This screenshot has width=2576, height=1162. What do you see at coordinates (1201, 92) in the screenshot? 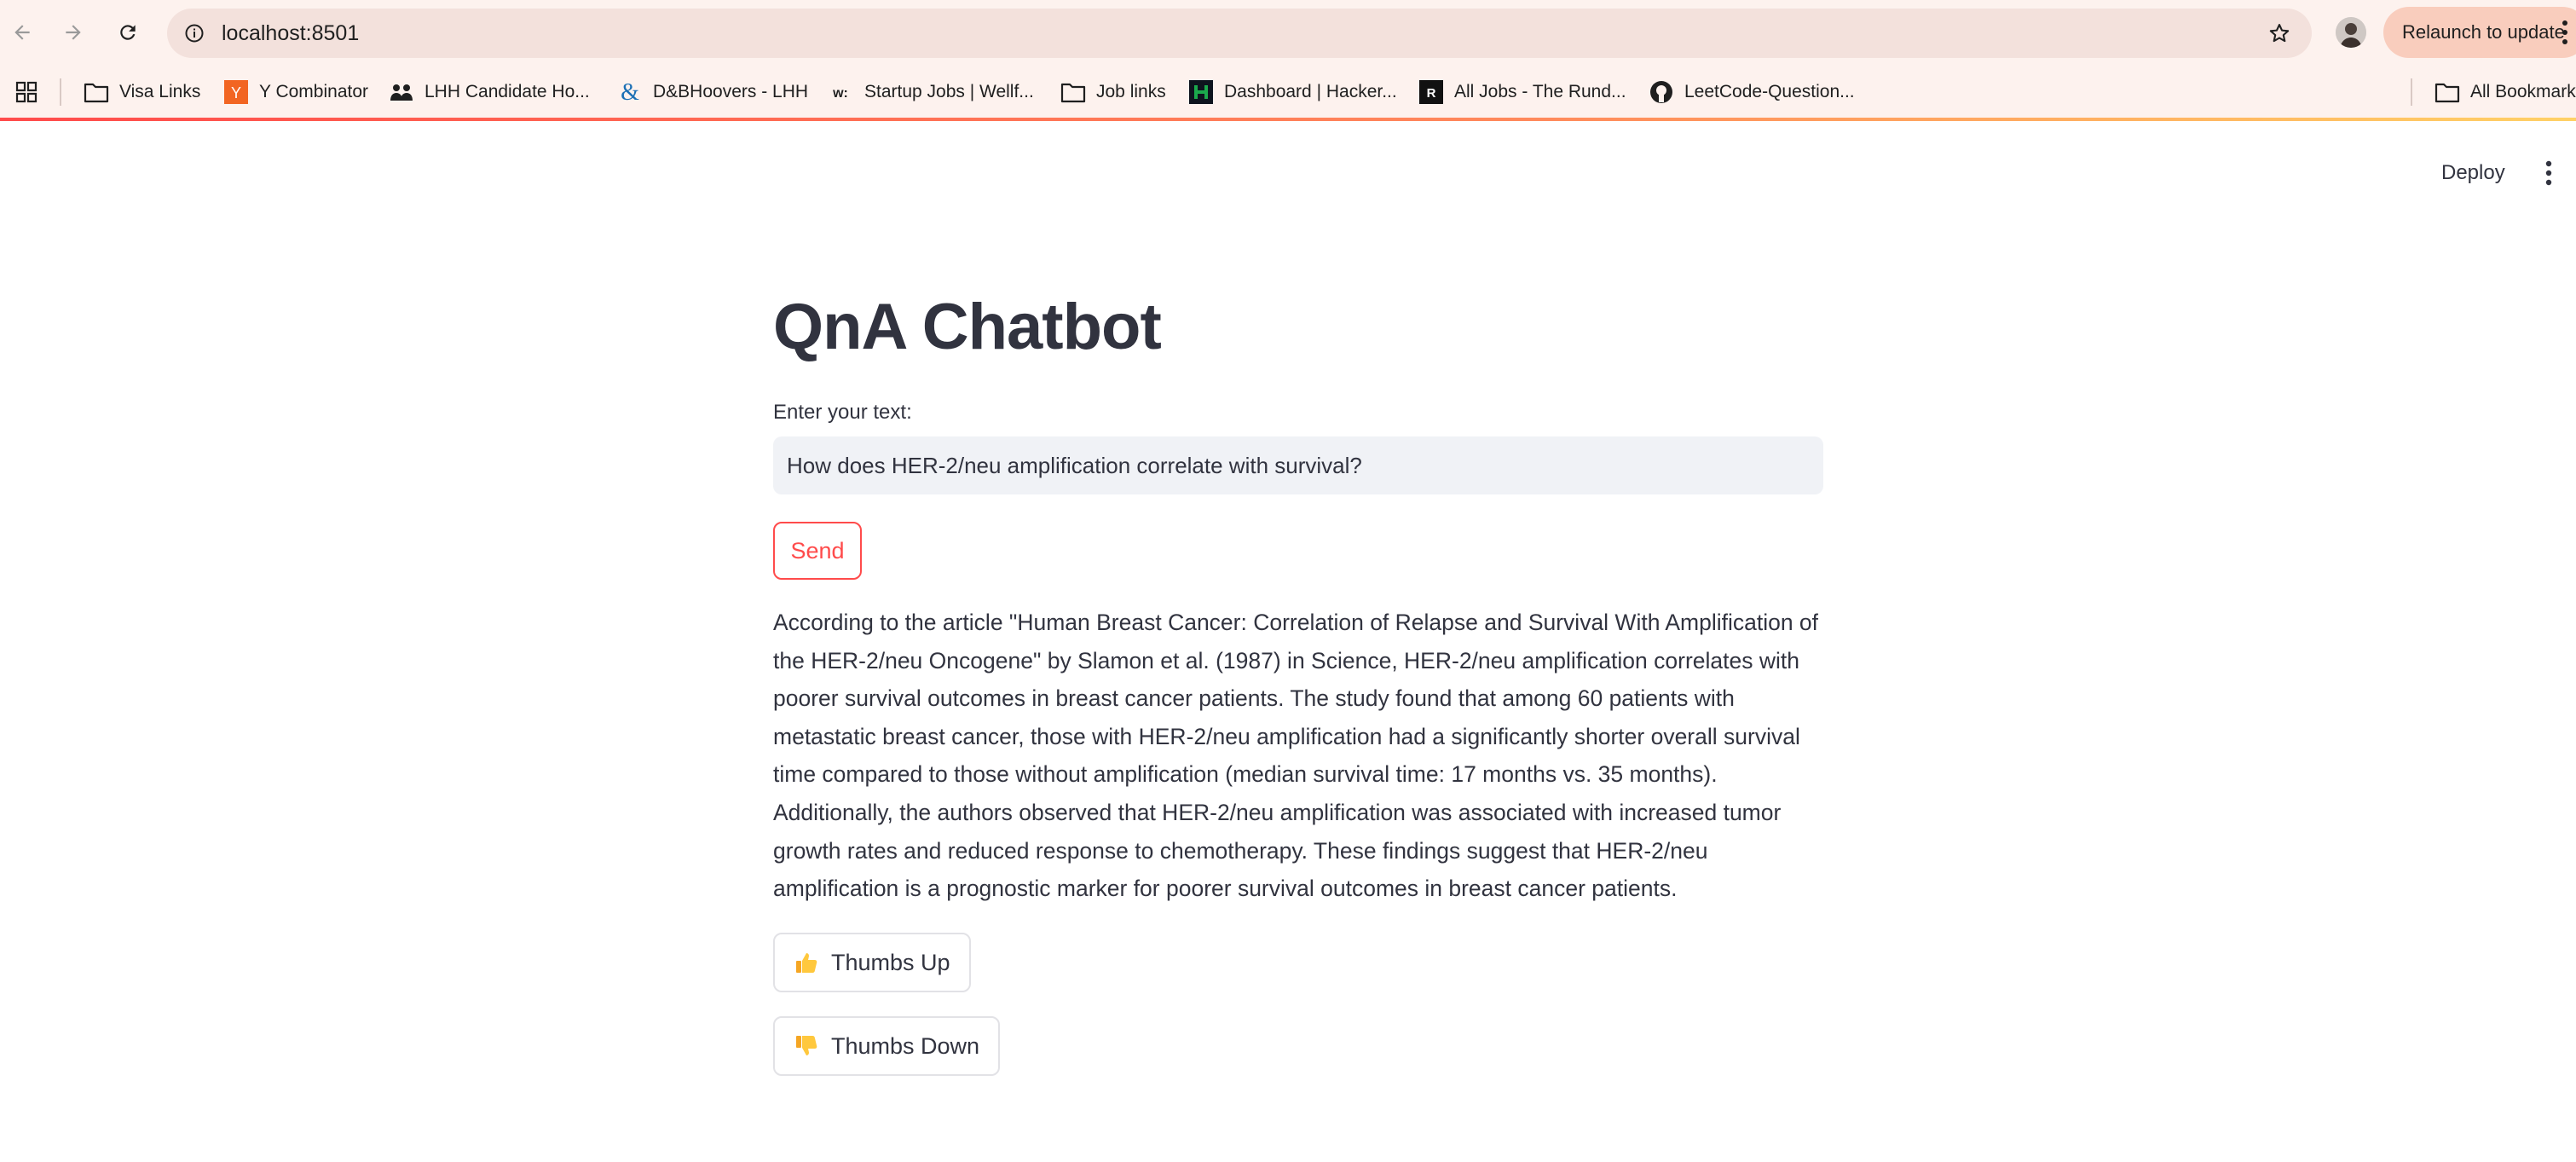
I see `hackerrank-icon` at bounding box center [1201, 92].